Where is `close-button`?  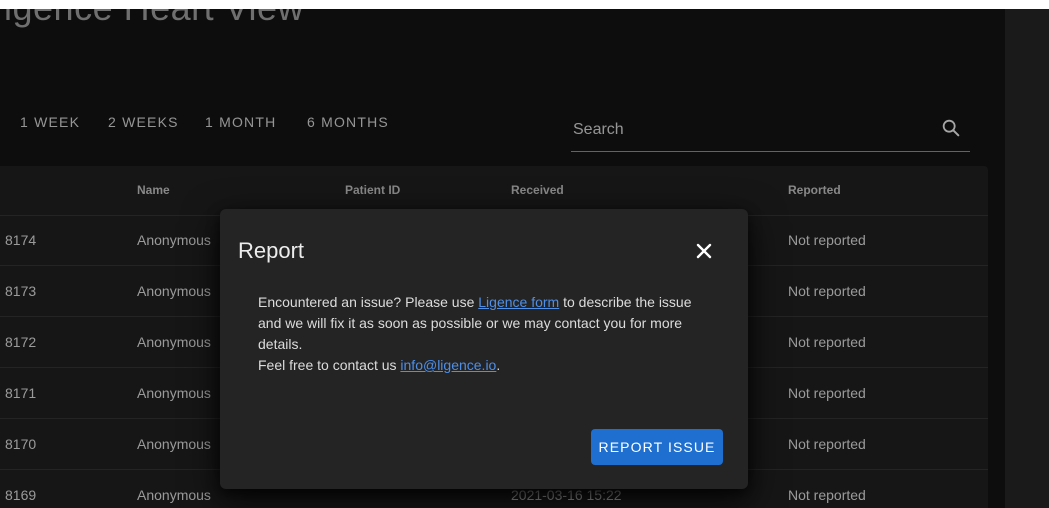 close-button is located at coordinates (704, 251).